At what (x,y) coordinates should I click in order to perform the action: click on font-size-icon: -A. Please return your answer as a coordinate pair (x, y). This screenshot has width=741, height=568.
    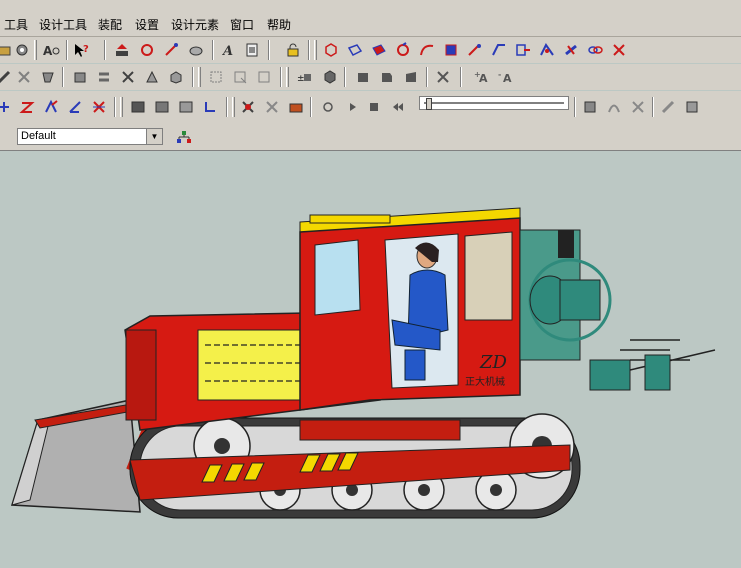
    Looking at the image, I should click on (506, 77).